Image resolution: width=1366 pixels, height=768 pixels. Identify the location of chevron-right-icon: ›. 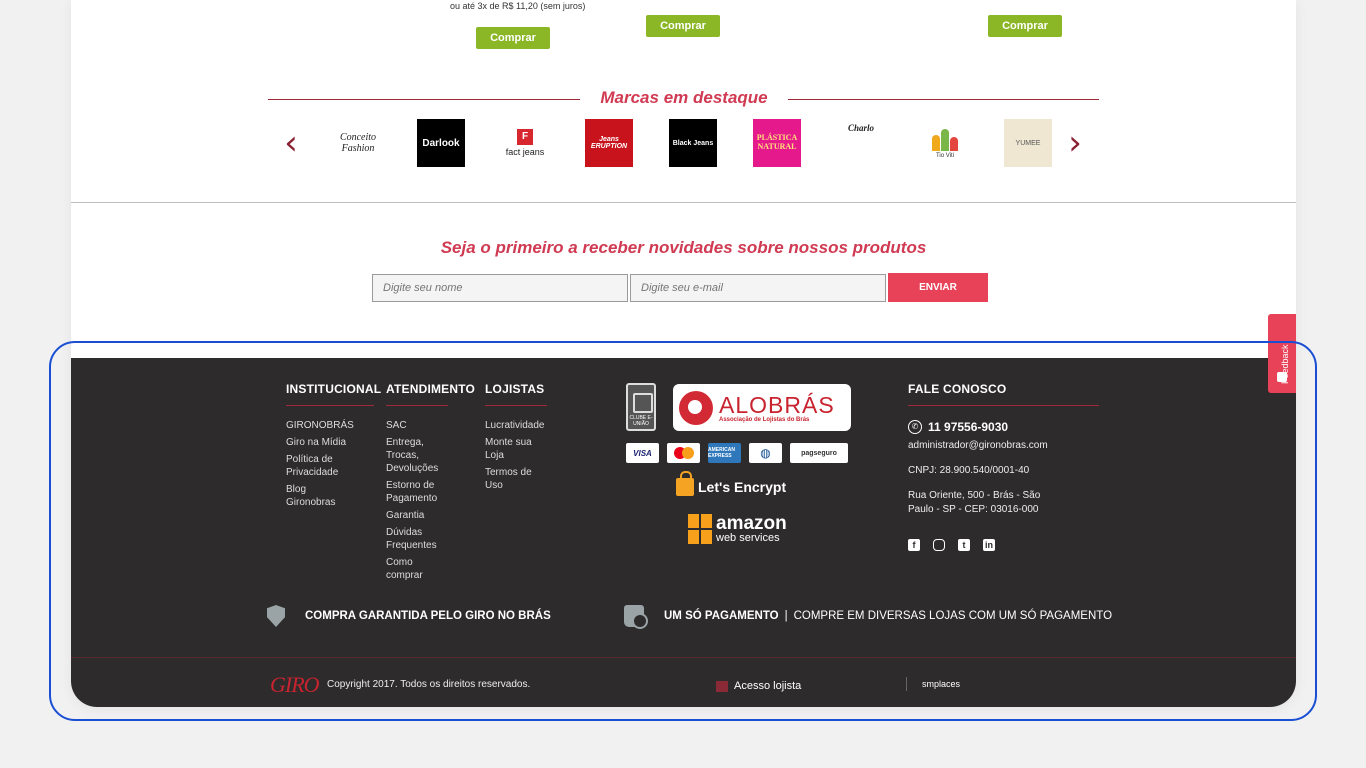
(1075, 143).